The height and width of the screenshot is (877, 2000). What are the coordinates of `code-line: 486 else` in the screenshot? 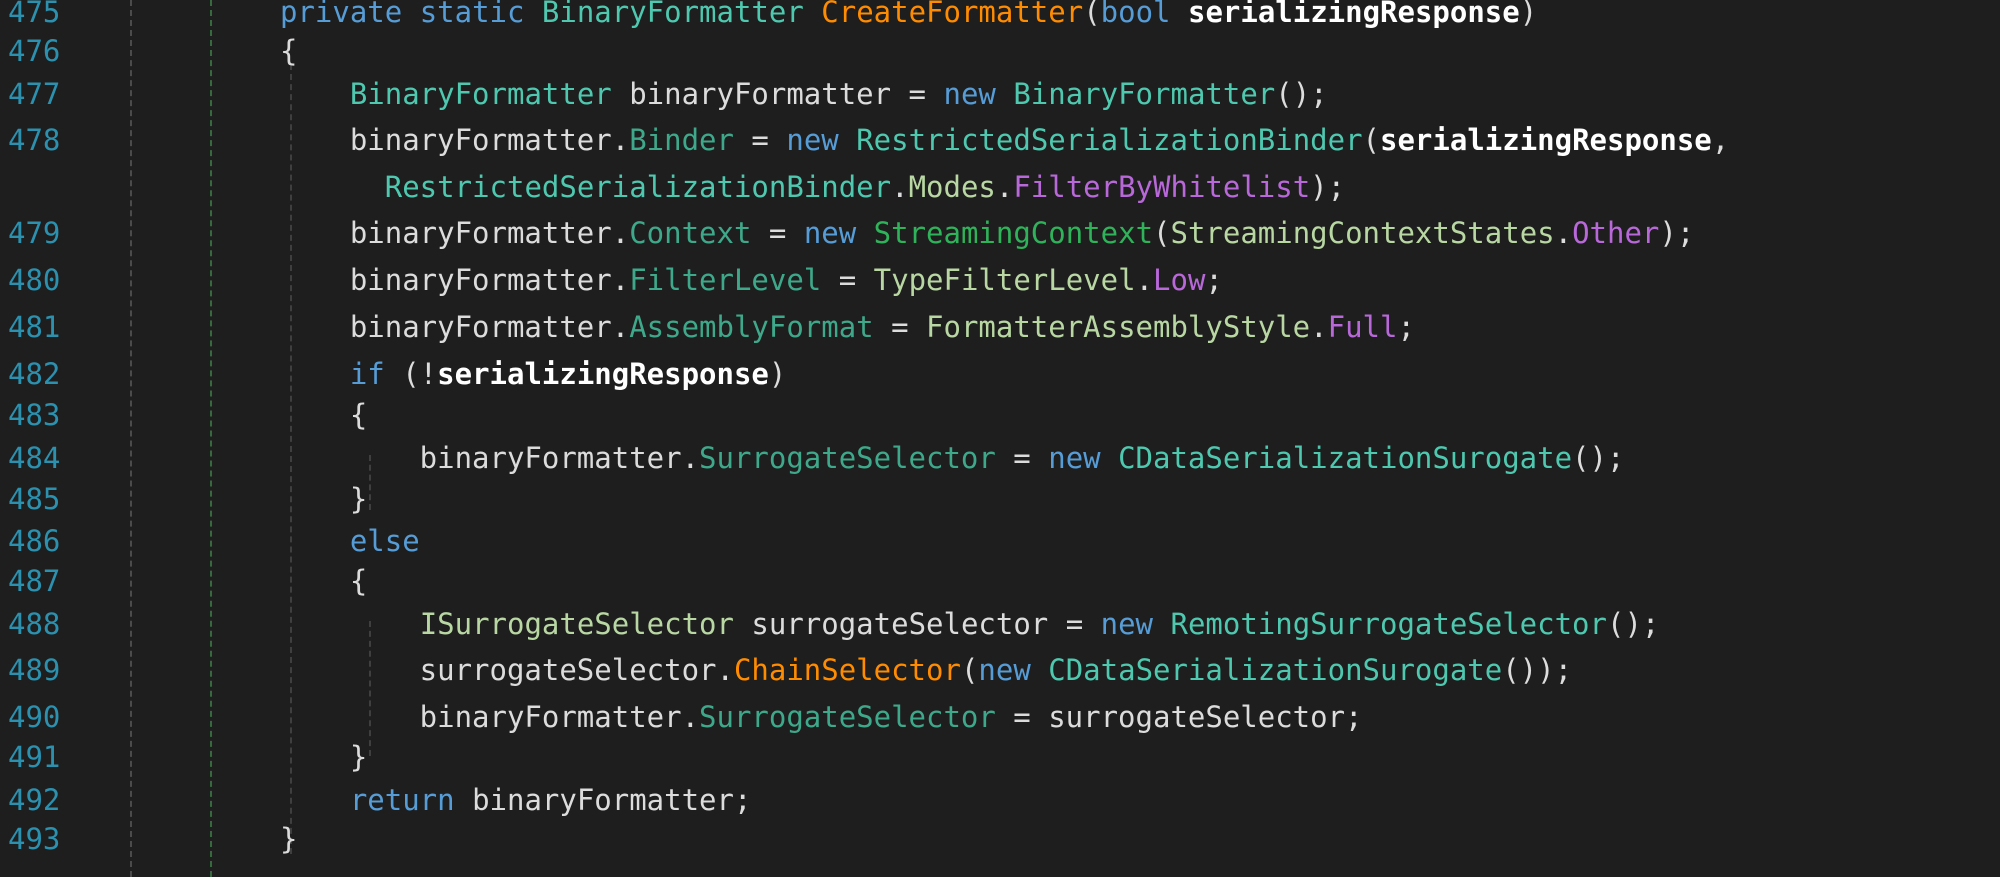 It's located at (1000, 541).